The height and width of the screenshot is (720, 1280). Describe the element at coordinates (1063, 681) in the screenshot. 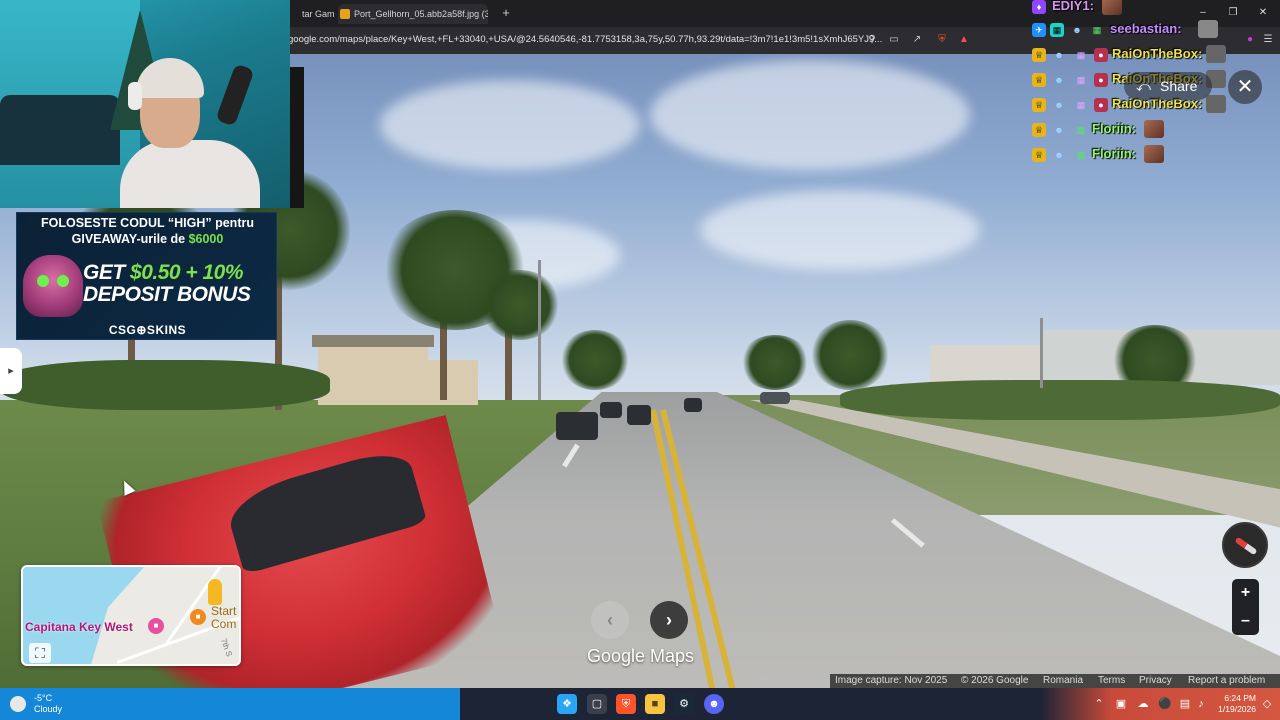

I see `country-link: Romania` at that location.